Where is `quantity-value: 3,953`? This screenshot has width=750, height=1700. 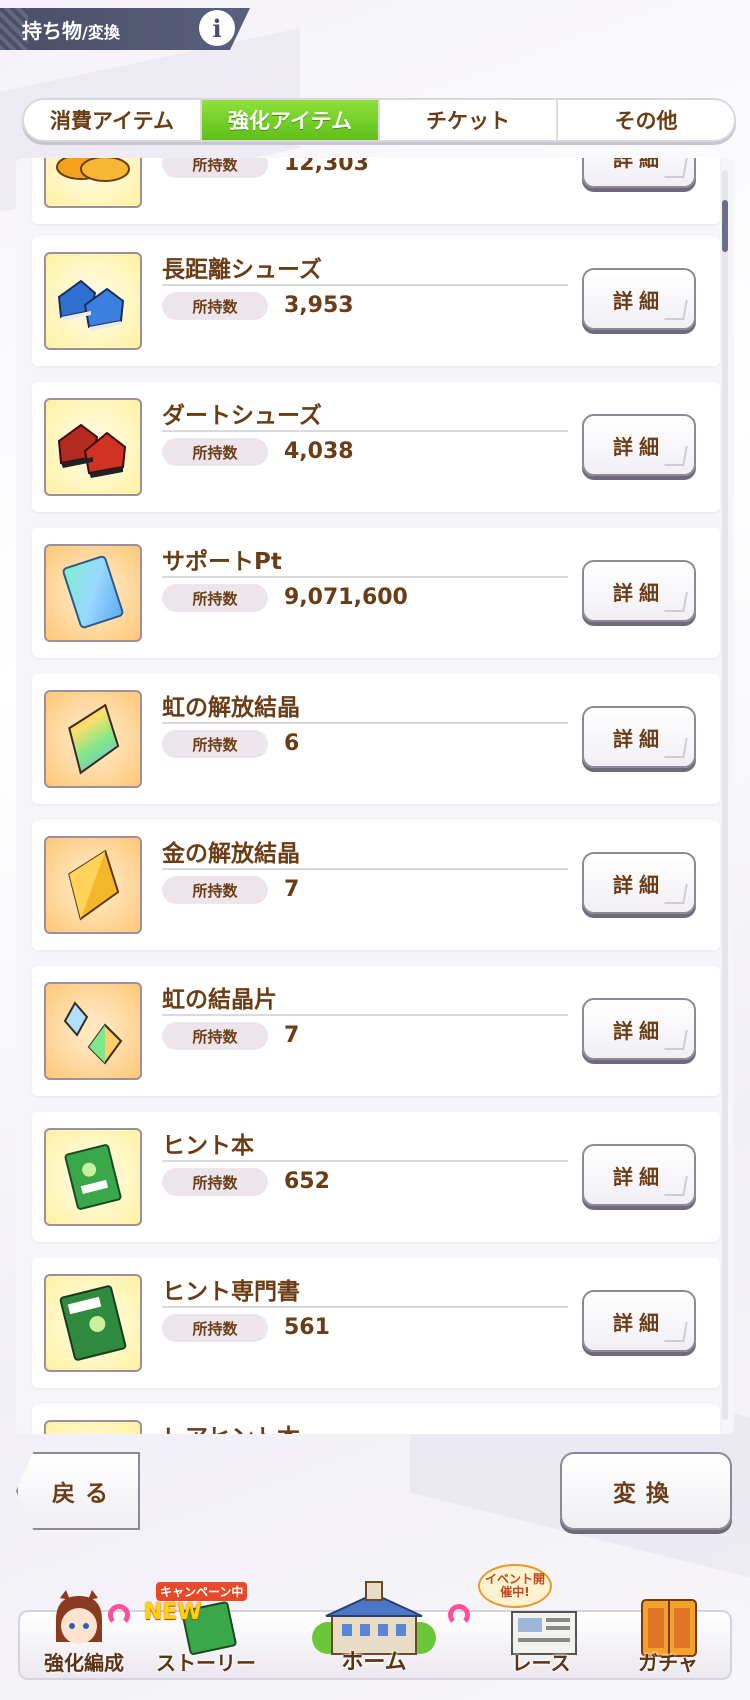
quantity-value: 3,953 is located at coordinates (319, 305).